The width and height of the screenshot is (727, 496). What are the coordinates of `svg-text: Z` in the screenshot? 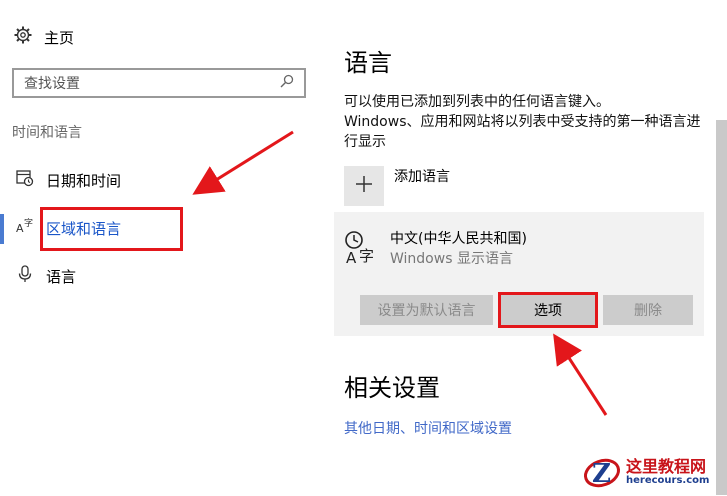 It's located at (601, 474).